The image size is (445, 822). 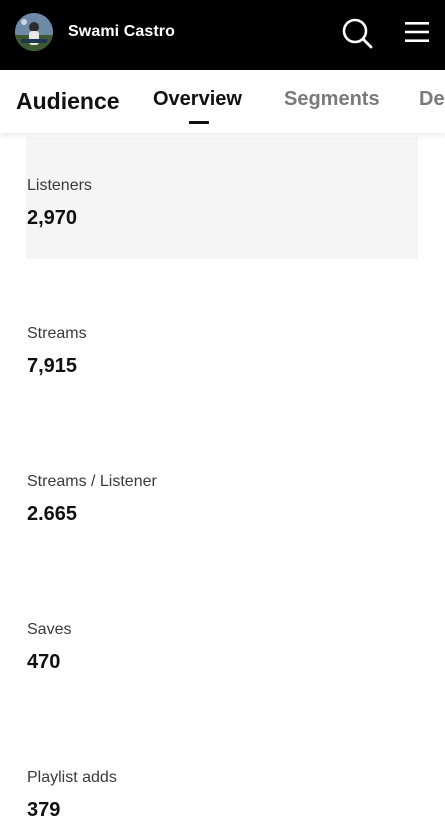 What do you see at coordinates (432, 99) in the screenshot?
I see `tab-demographics: De` at bounding box center [432, 99].